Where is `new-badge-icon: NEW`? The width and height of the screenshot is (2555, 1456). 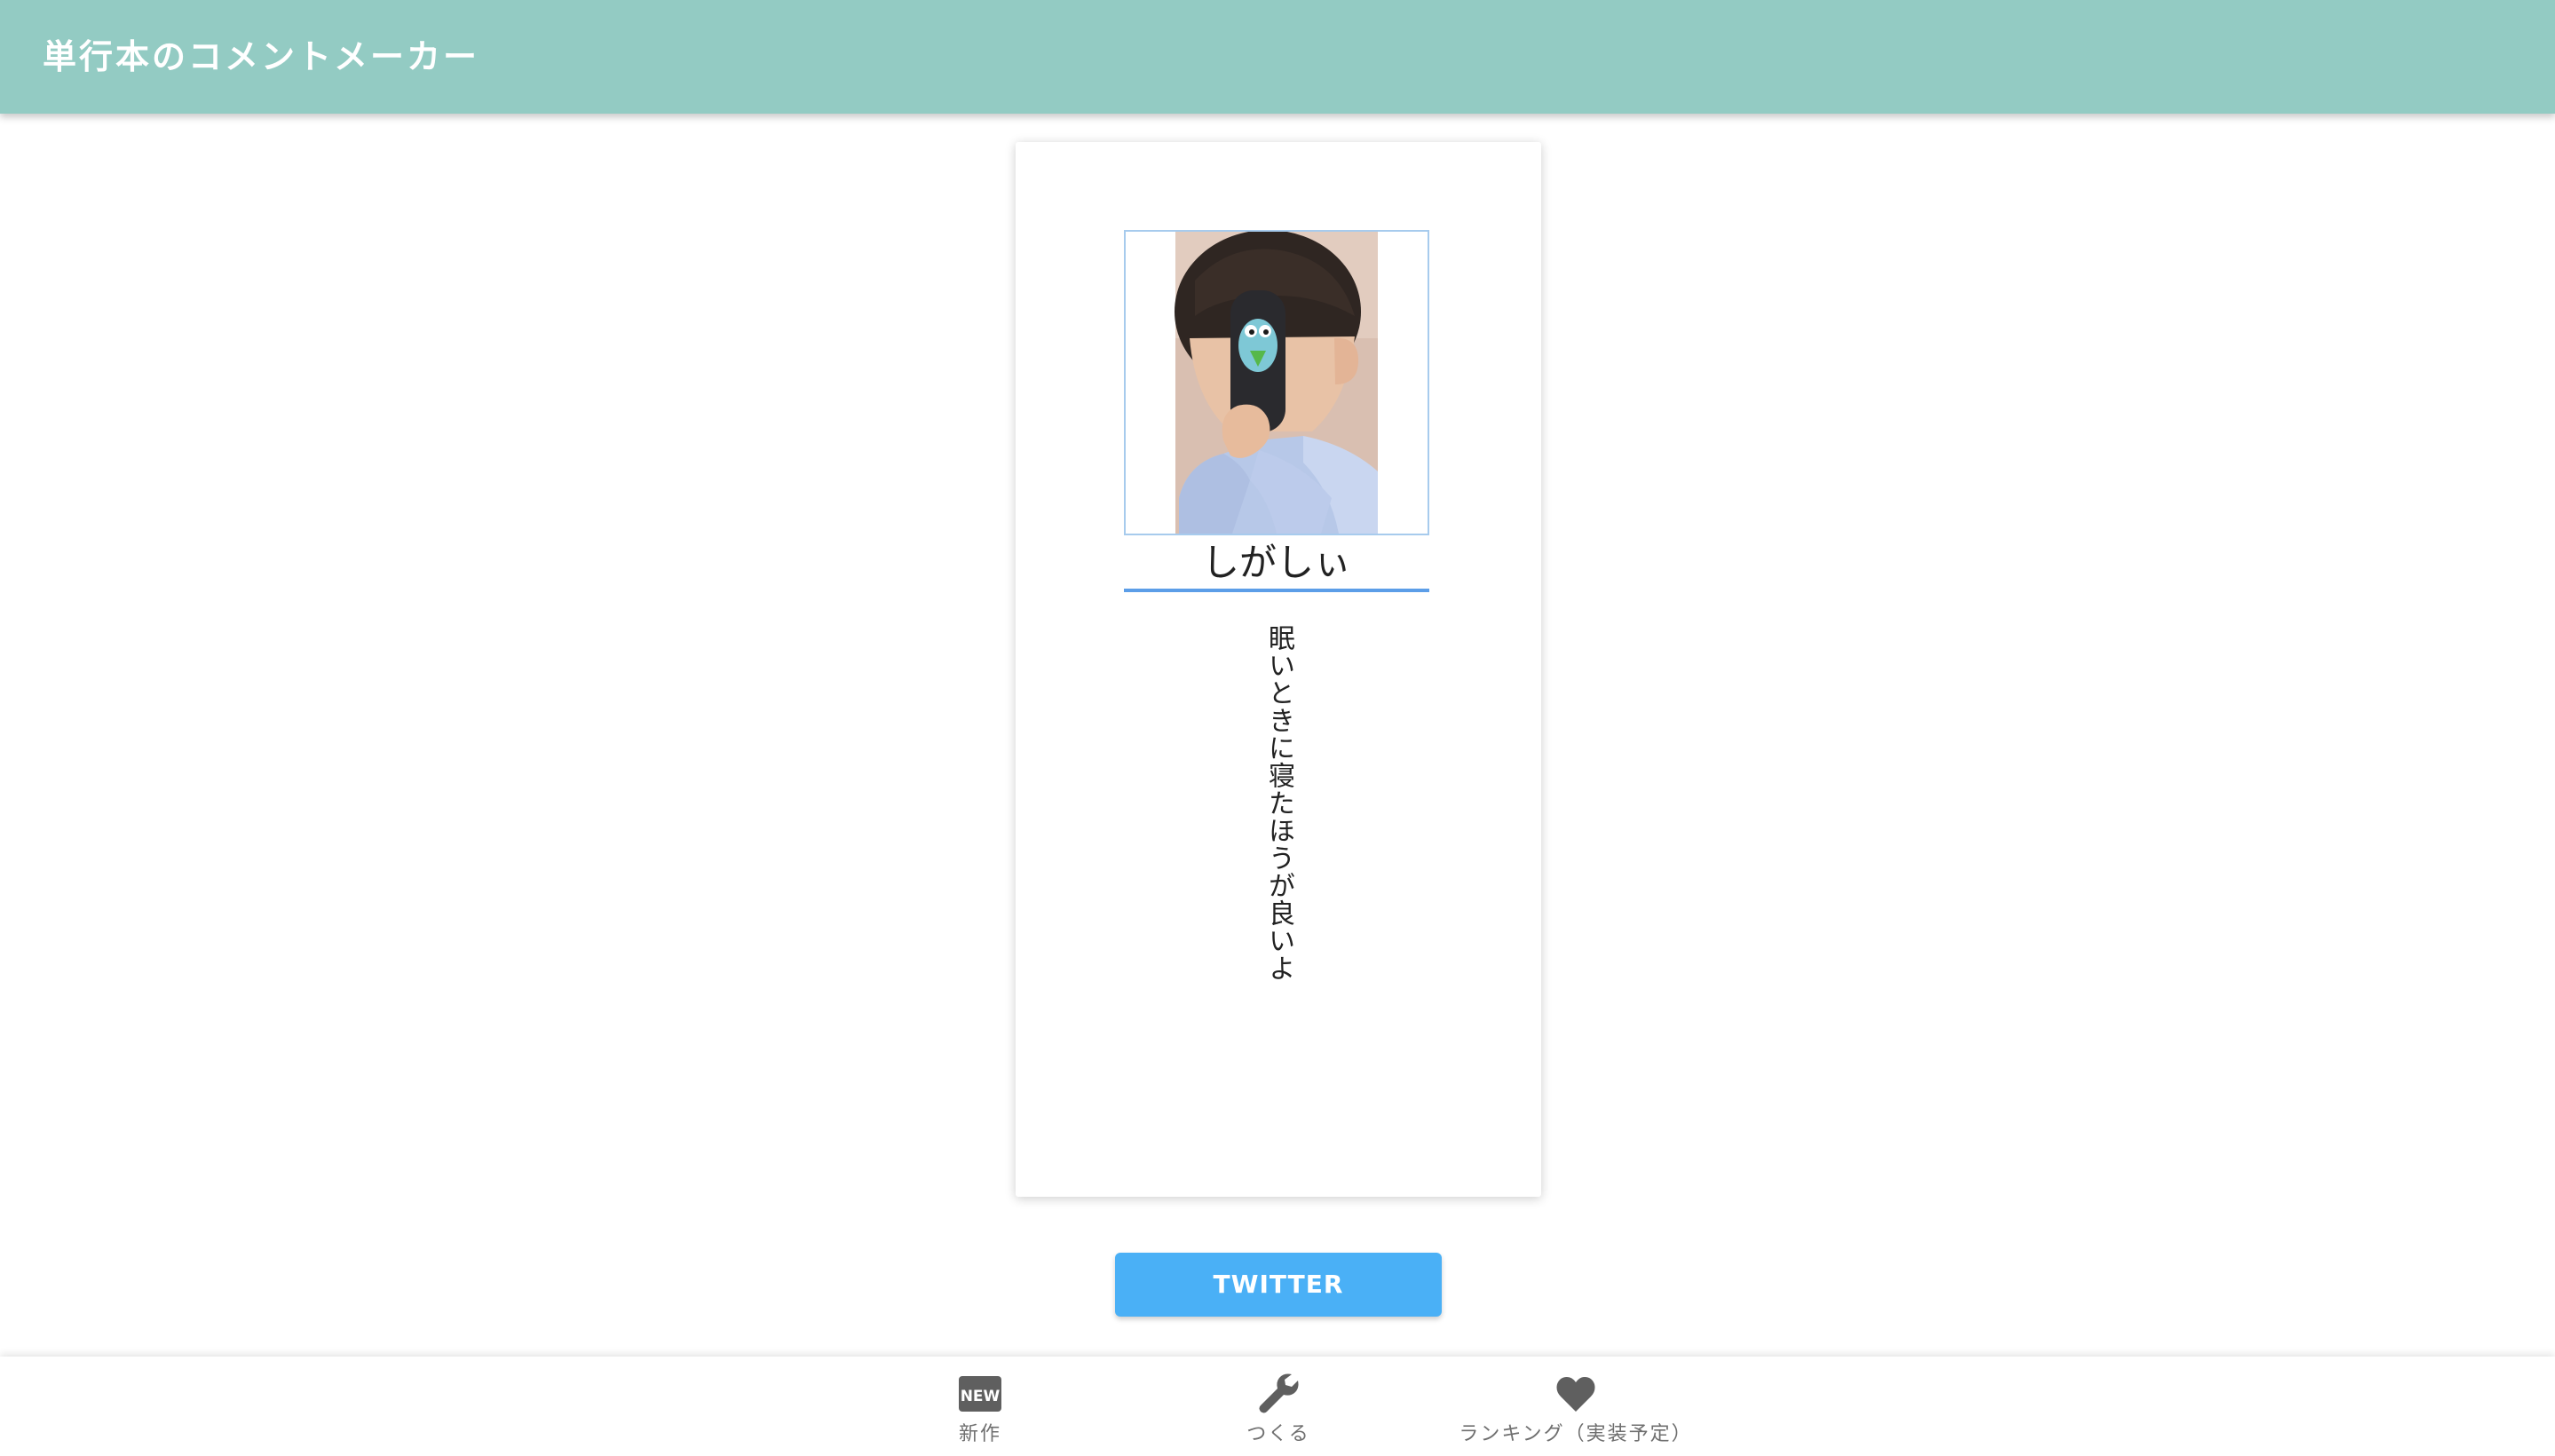
new-badge-icon: NEW is located at coordinates (980, 1394).